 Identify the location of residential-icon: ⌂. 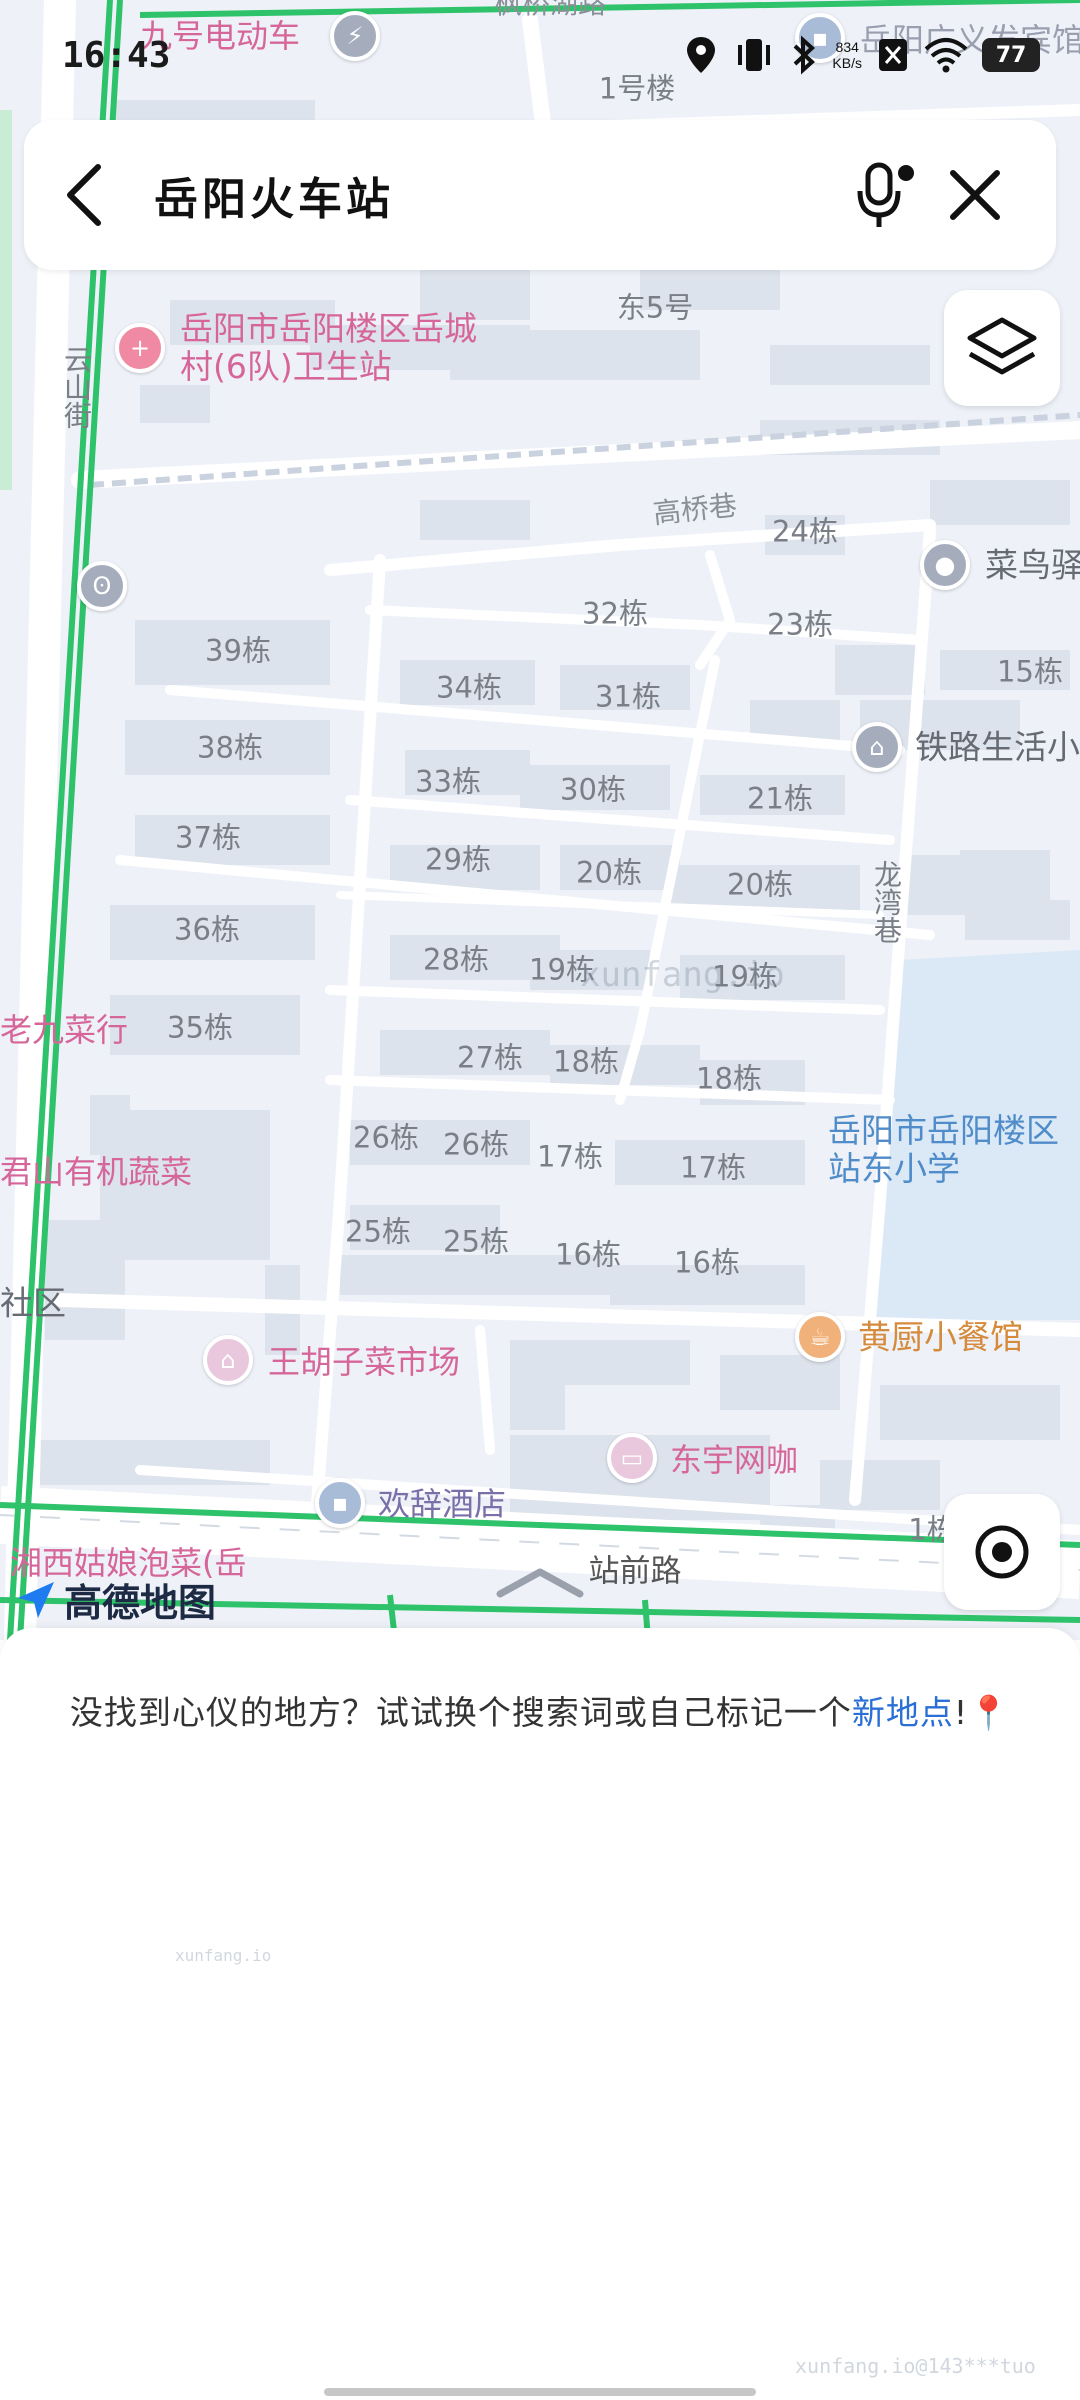
(877, 747).